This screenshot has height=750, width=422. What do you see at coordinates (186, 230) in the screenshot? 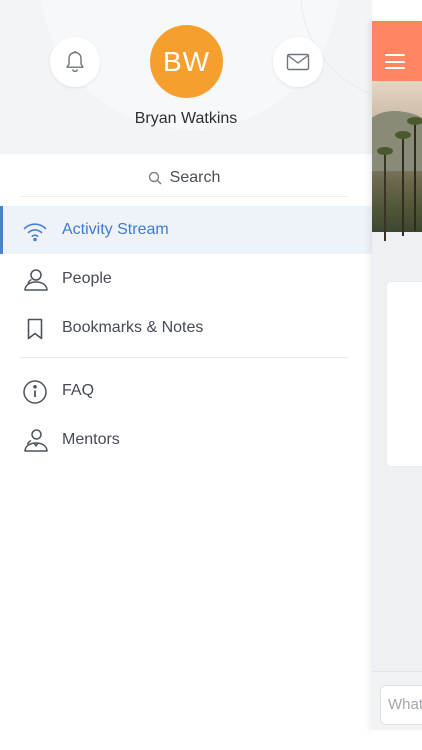
I see `nav-item-activity-stream: Activity Stream` at bounding box center [186, 230].